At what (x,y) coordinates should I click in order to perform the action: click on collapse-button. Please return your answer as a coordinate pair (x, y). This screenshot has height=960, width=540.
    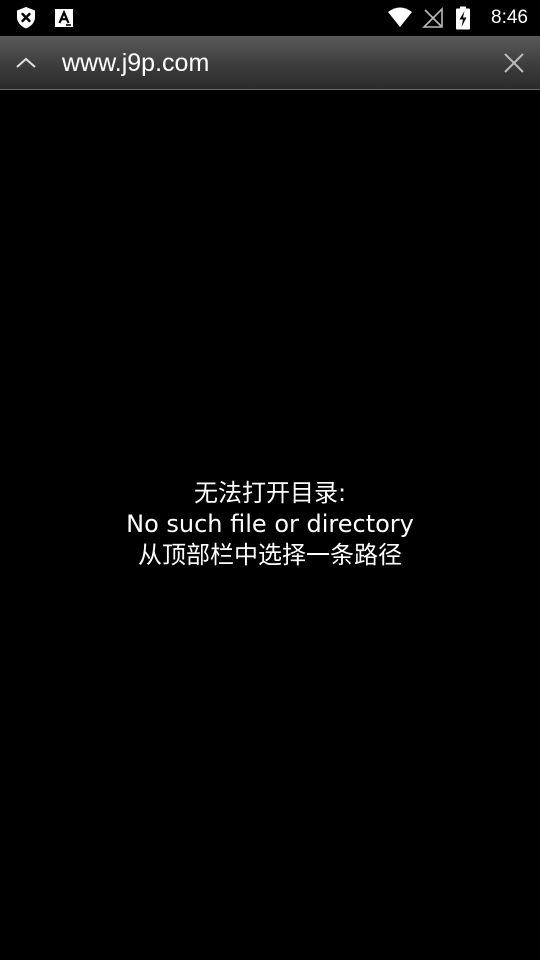
    Looking at the image, I should click on (26, 63).